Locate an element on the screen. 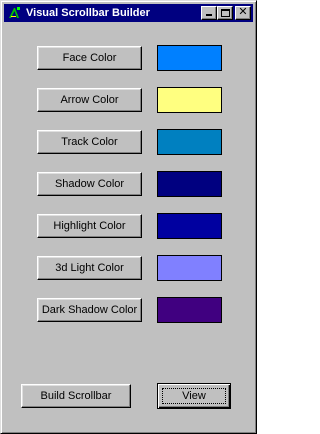  dark-shadow-color-swatch is located at coordinates (189, 310).